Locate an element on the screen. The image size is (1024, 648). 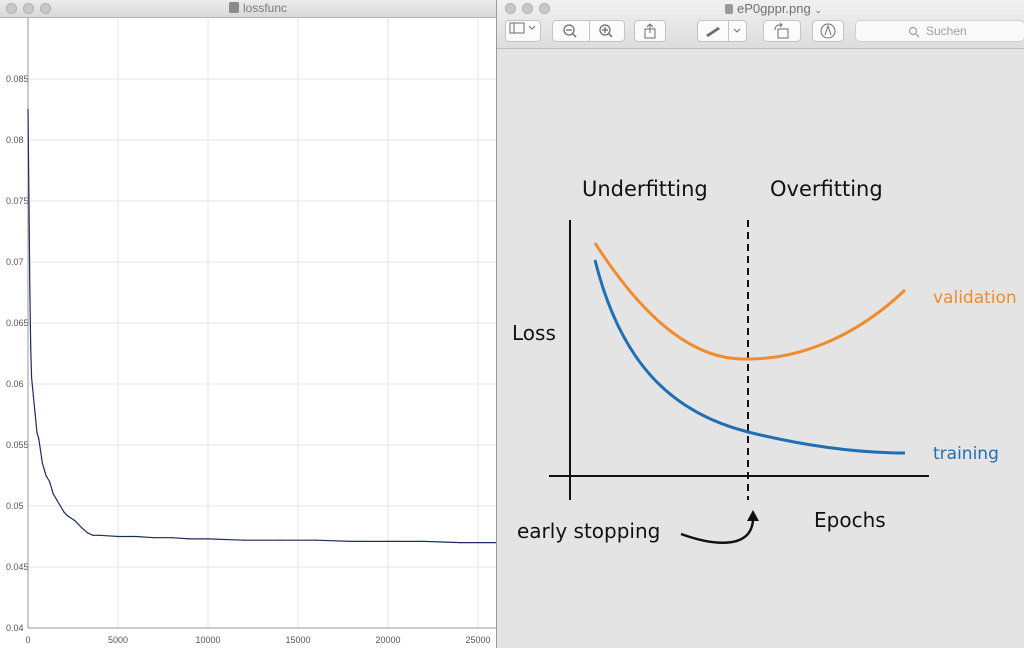
preview-toolbar: eP0gppr.png ⌄ Suchen is located at coordinates (760, 24).